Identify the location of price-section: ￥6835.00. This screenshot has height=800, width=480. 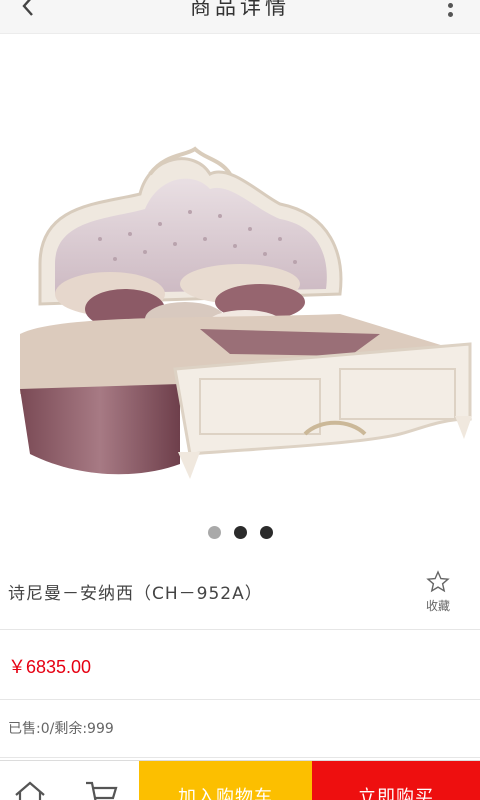
(240, 665).